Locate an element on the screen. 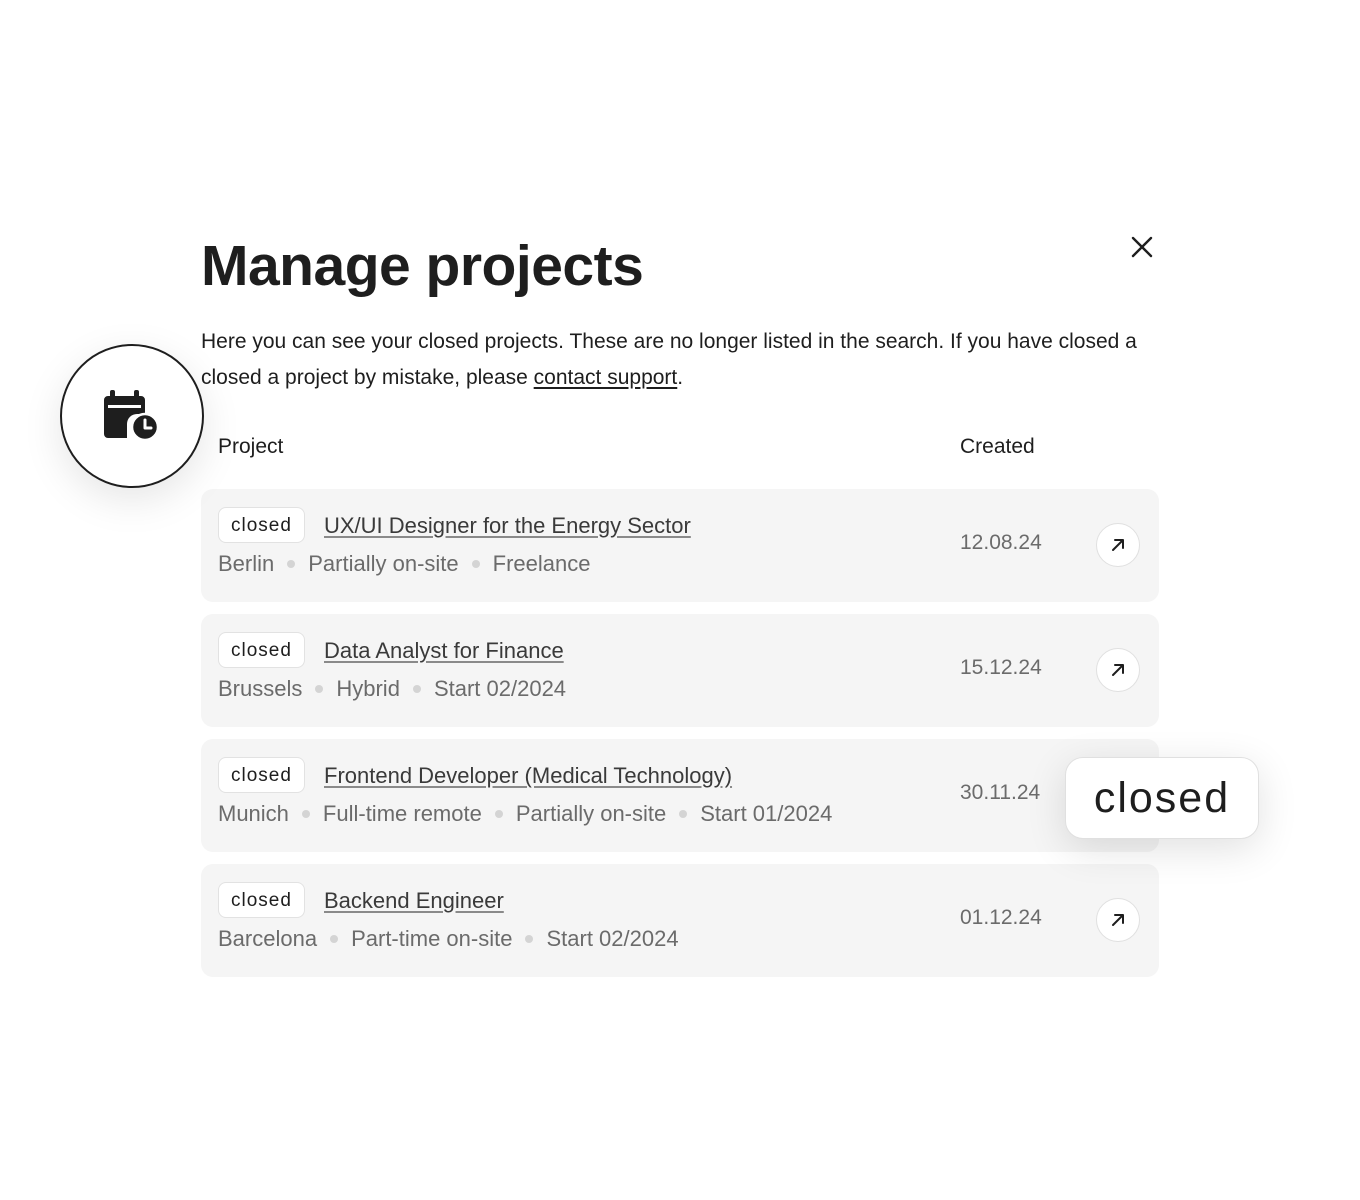  calendar-clock-icon is located at coordinates (132, 416).